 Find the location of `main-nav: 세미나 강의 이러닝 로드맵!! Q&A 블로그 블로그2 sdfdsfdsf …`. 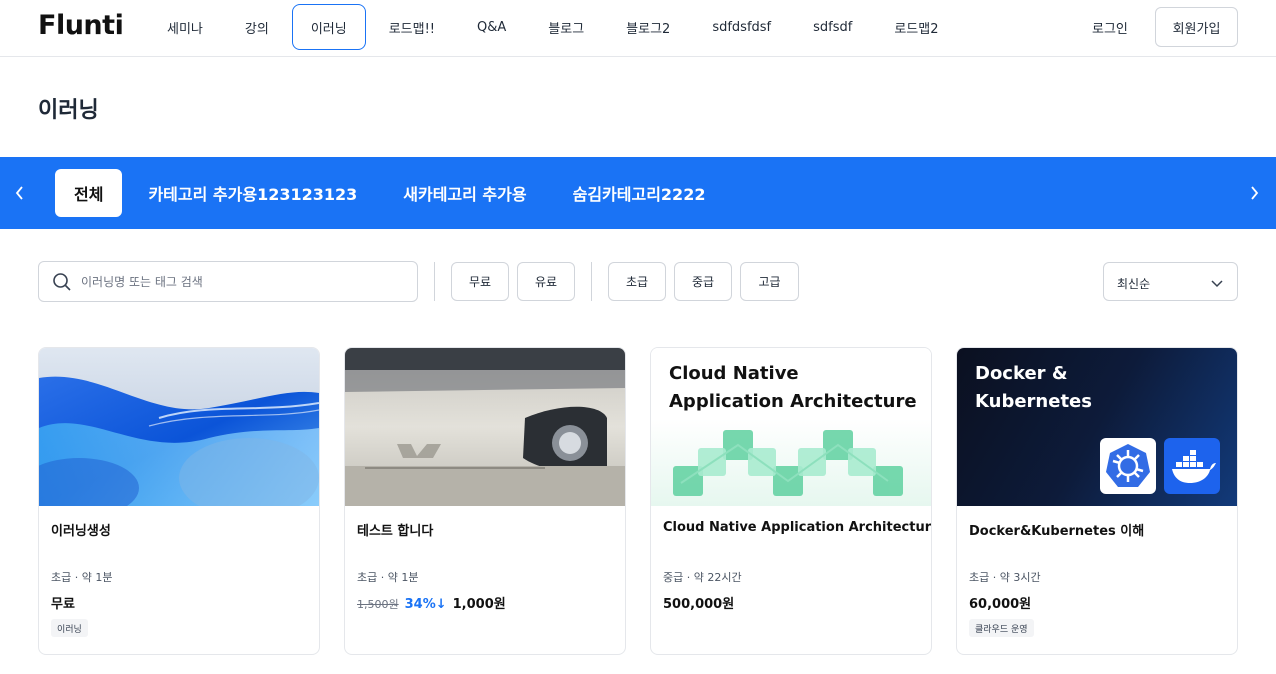

main-nav: 세미나 강의 이러닝 로드맵!! Q&A 블로그 블로그2 sdfdsfdsf … is located at coordinates (553, 27).